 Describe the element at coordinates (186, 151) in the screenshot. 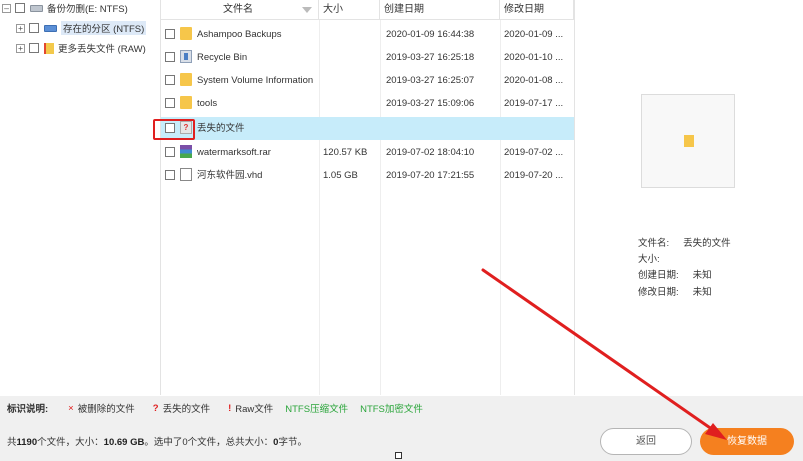

I see `rar-archive-icon` at that location.